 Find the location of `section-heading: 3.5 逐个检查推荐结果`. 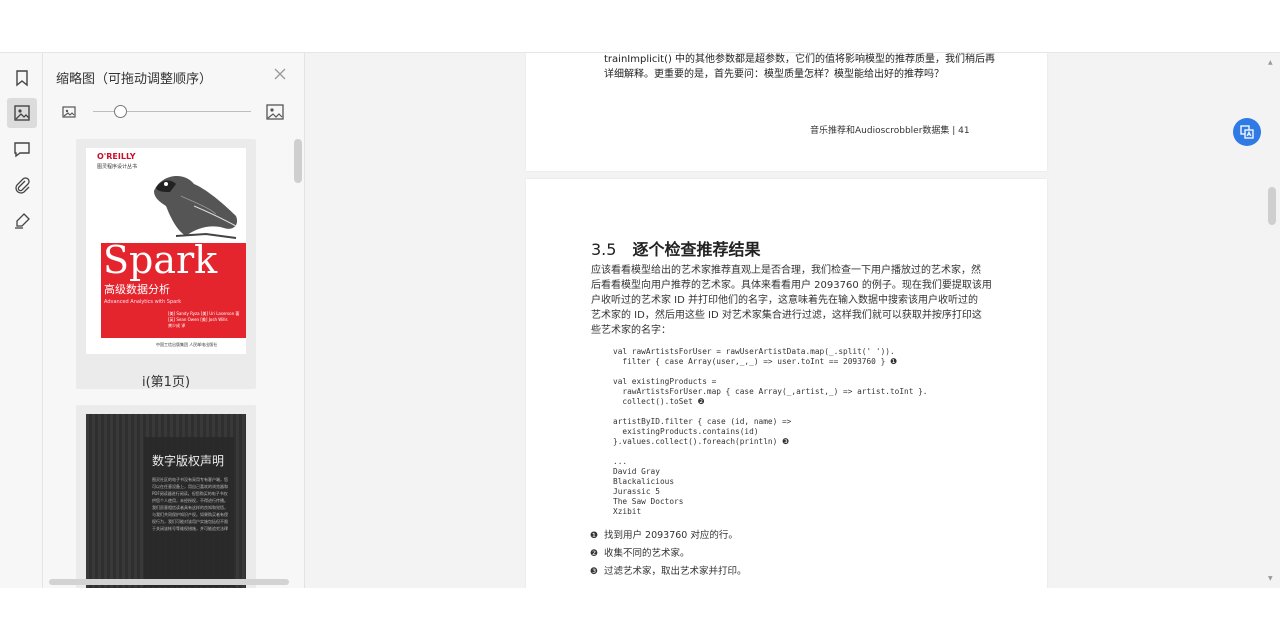

section-heading: 3.5 逐个检查推荐结果 is located at coordinates (675, 248).